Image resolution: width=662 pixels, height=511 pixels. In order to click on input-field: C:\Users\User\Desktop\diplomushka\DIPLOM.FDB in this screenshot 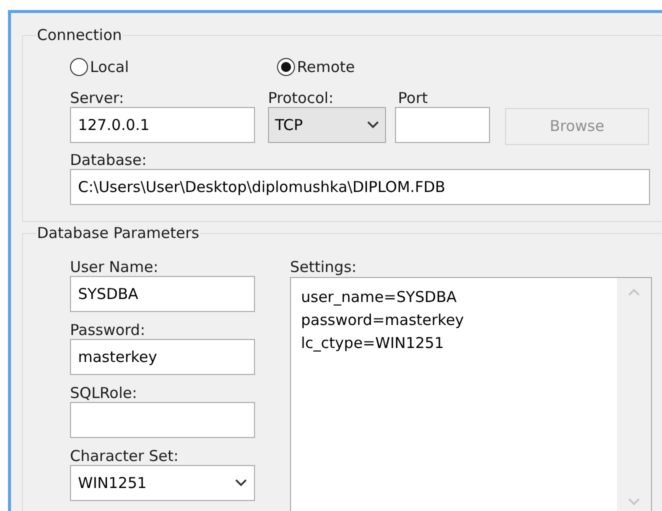, I will do `click(360, 187)`.